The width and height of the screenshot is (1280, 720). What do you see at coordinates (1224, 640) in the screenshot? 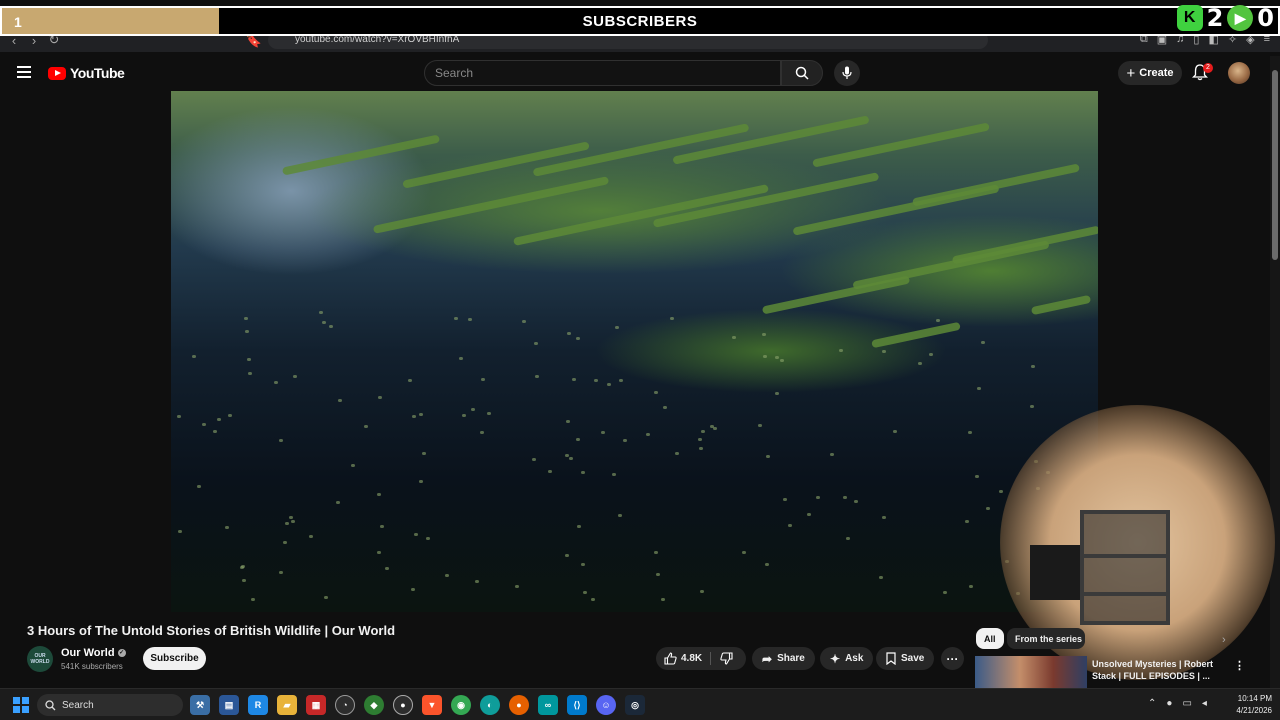
I see `chevron-right-icon: ›` at bounding box center [1224, 640].